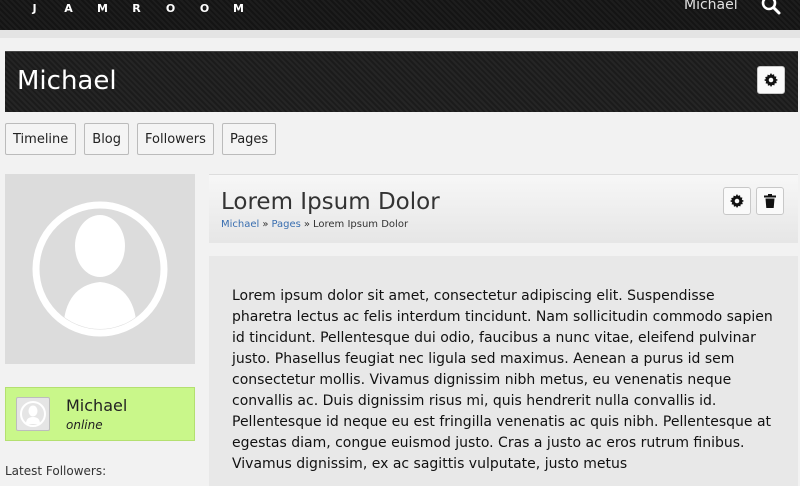 Image resolution: width=800 pixels, height=486 pixels. I want to click on breadcrumb-link-pages: Pages, so click(285, 224).